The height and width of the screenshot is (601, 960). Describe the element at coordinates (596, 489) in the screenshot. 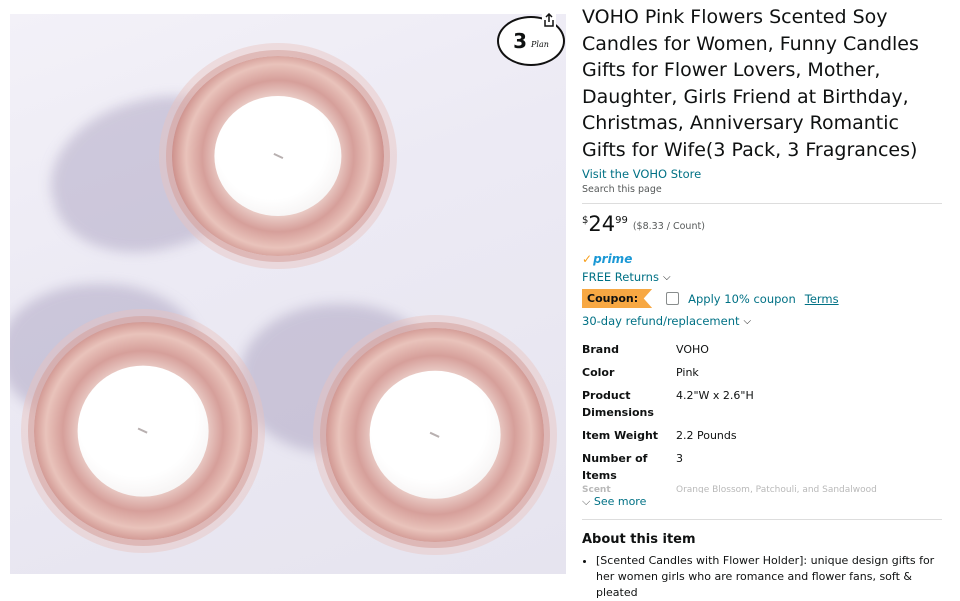

I see `spec-key: Scent` at that location.